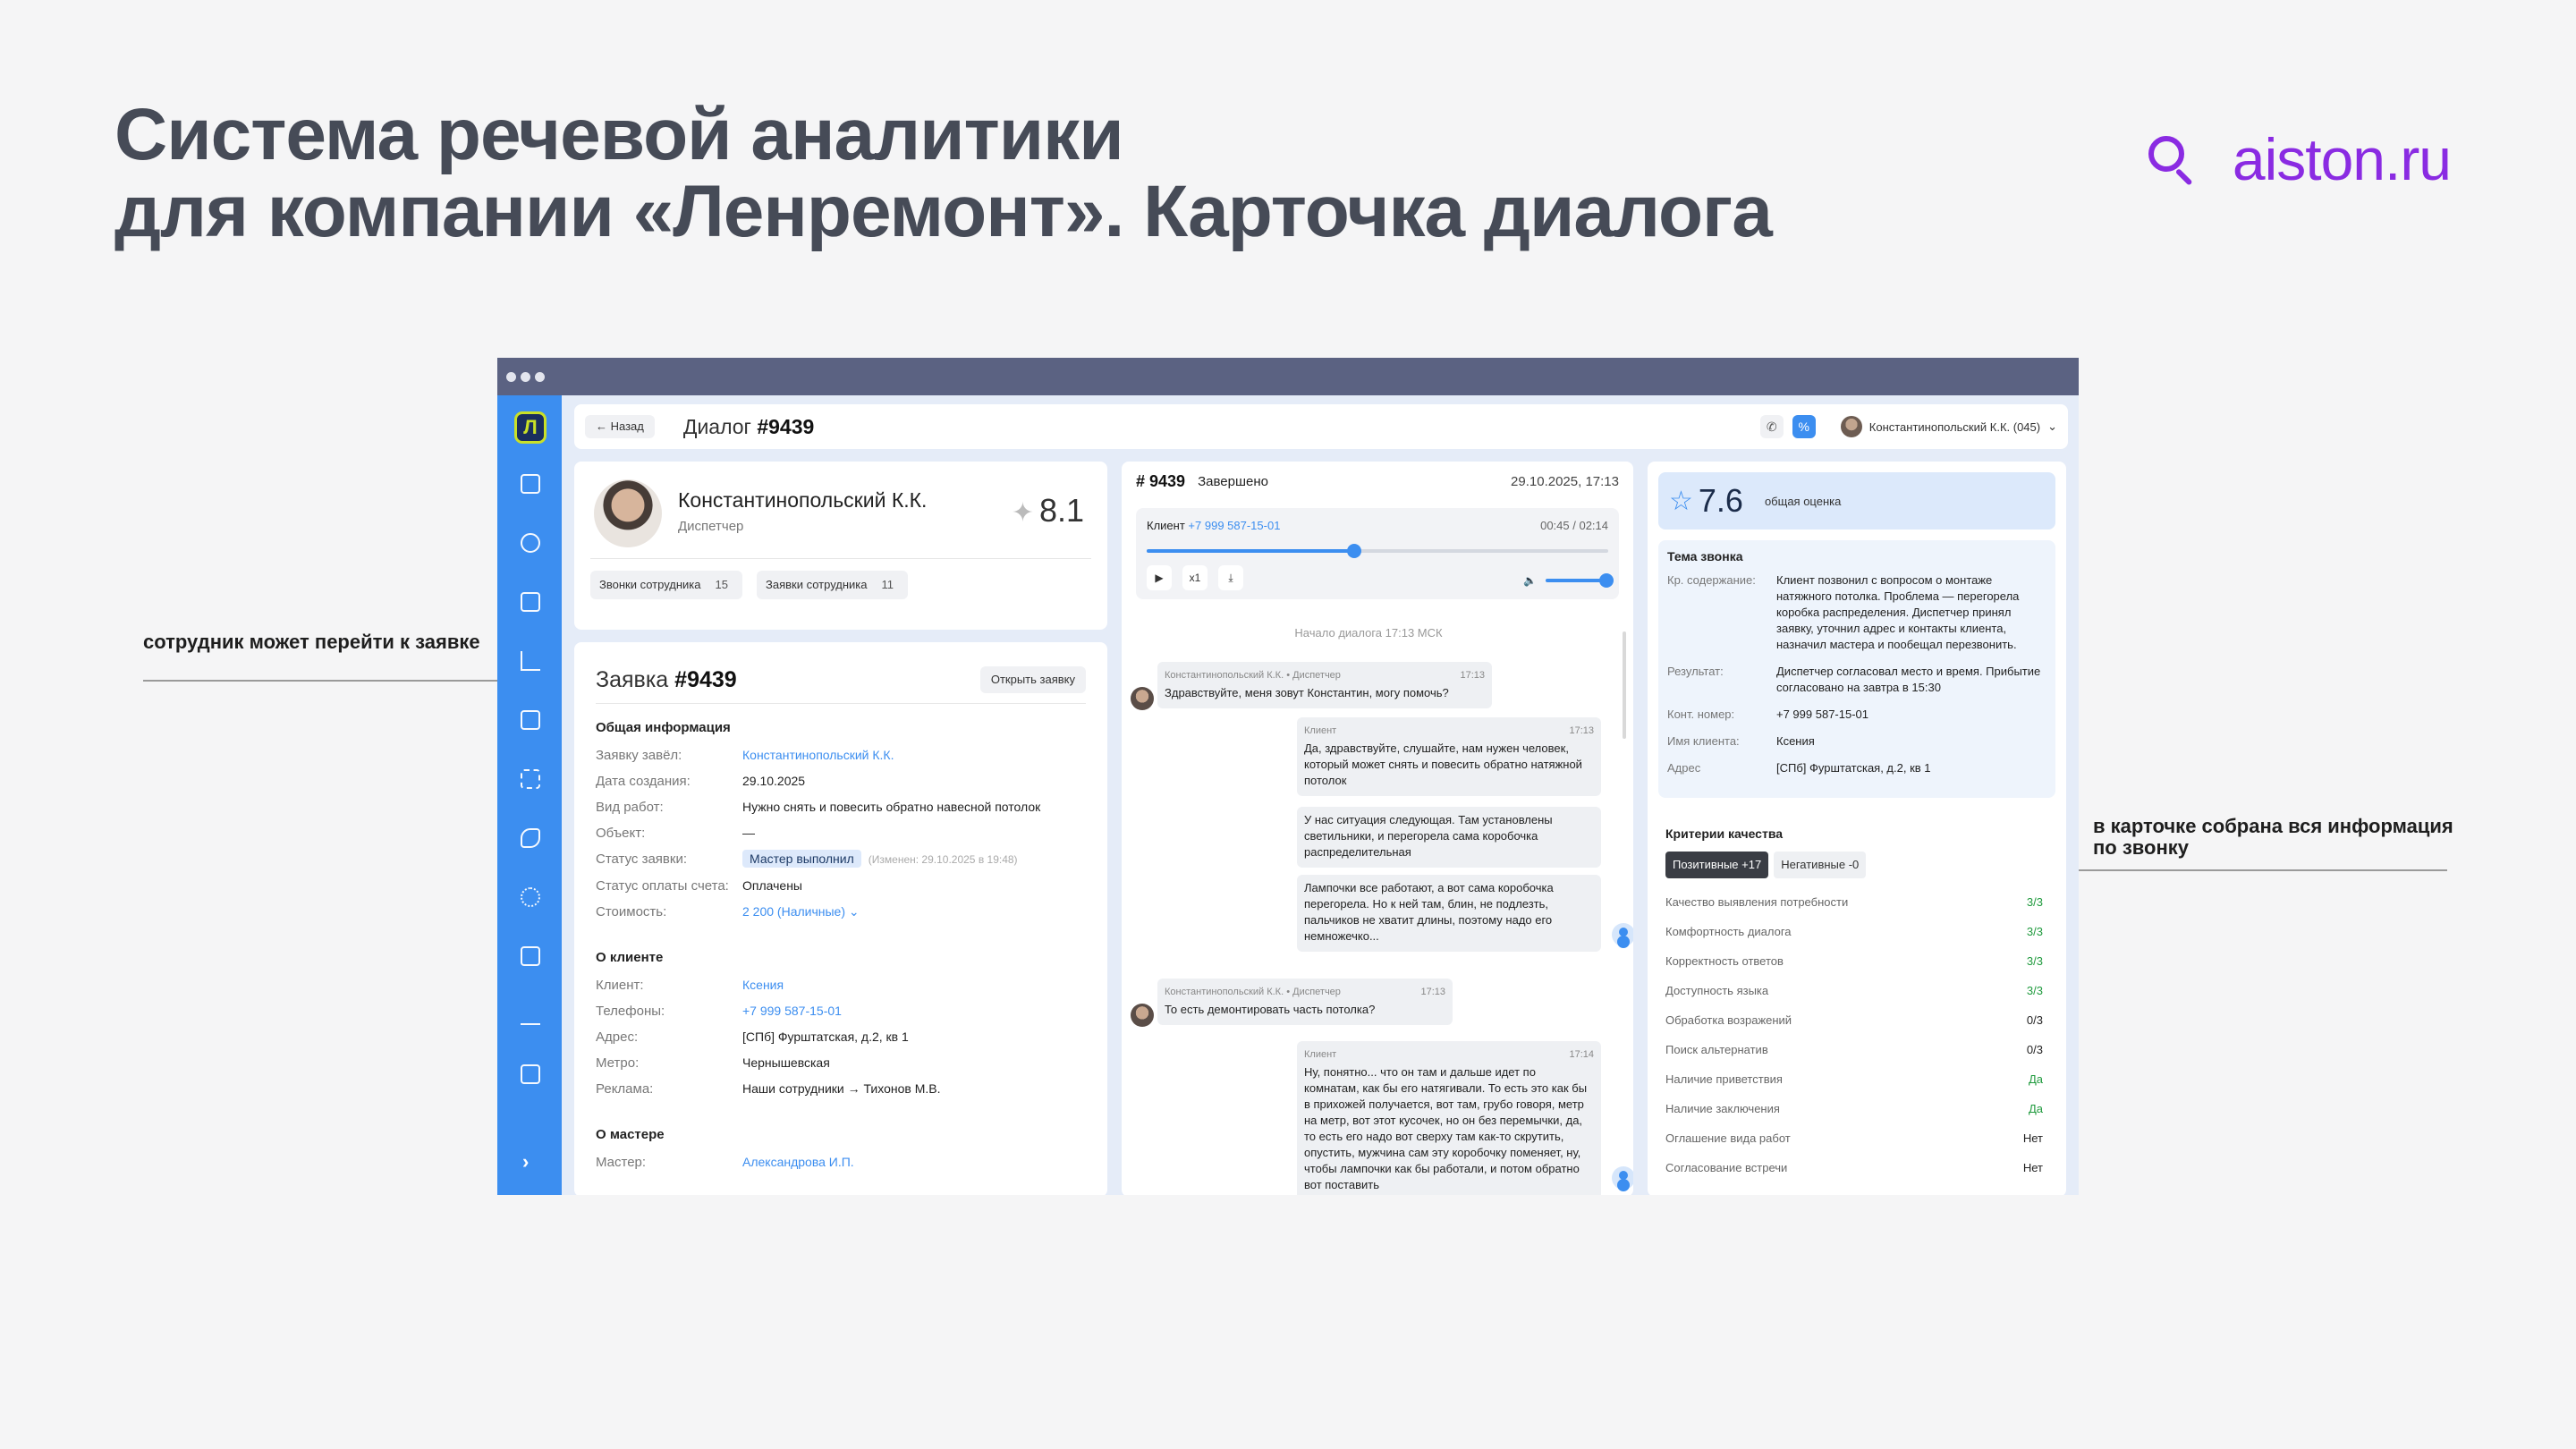 Image resolution: width=2576 pixels, height=1449 pixels. I want to click on info-row: Мастер: Александрова И.П., so click(841, 1162).